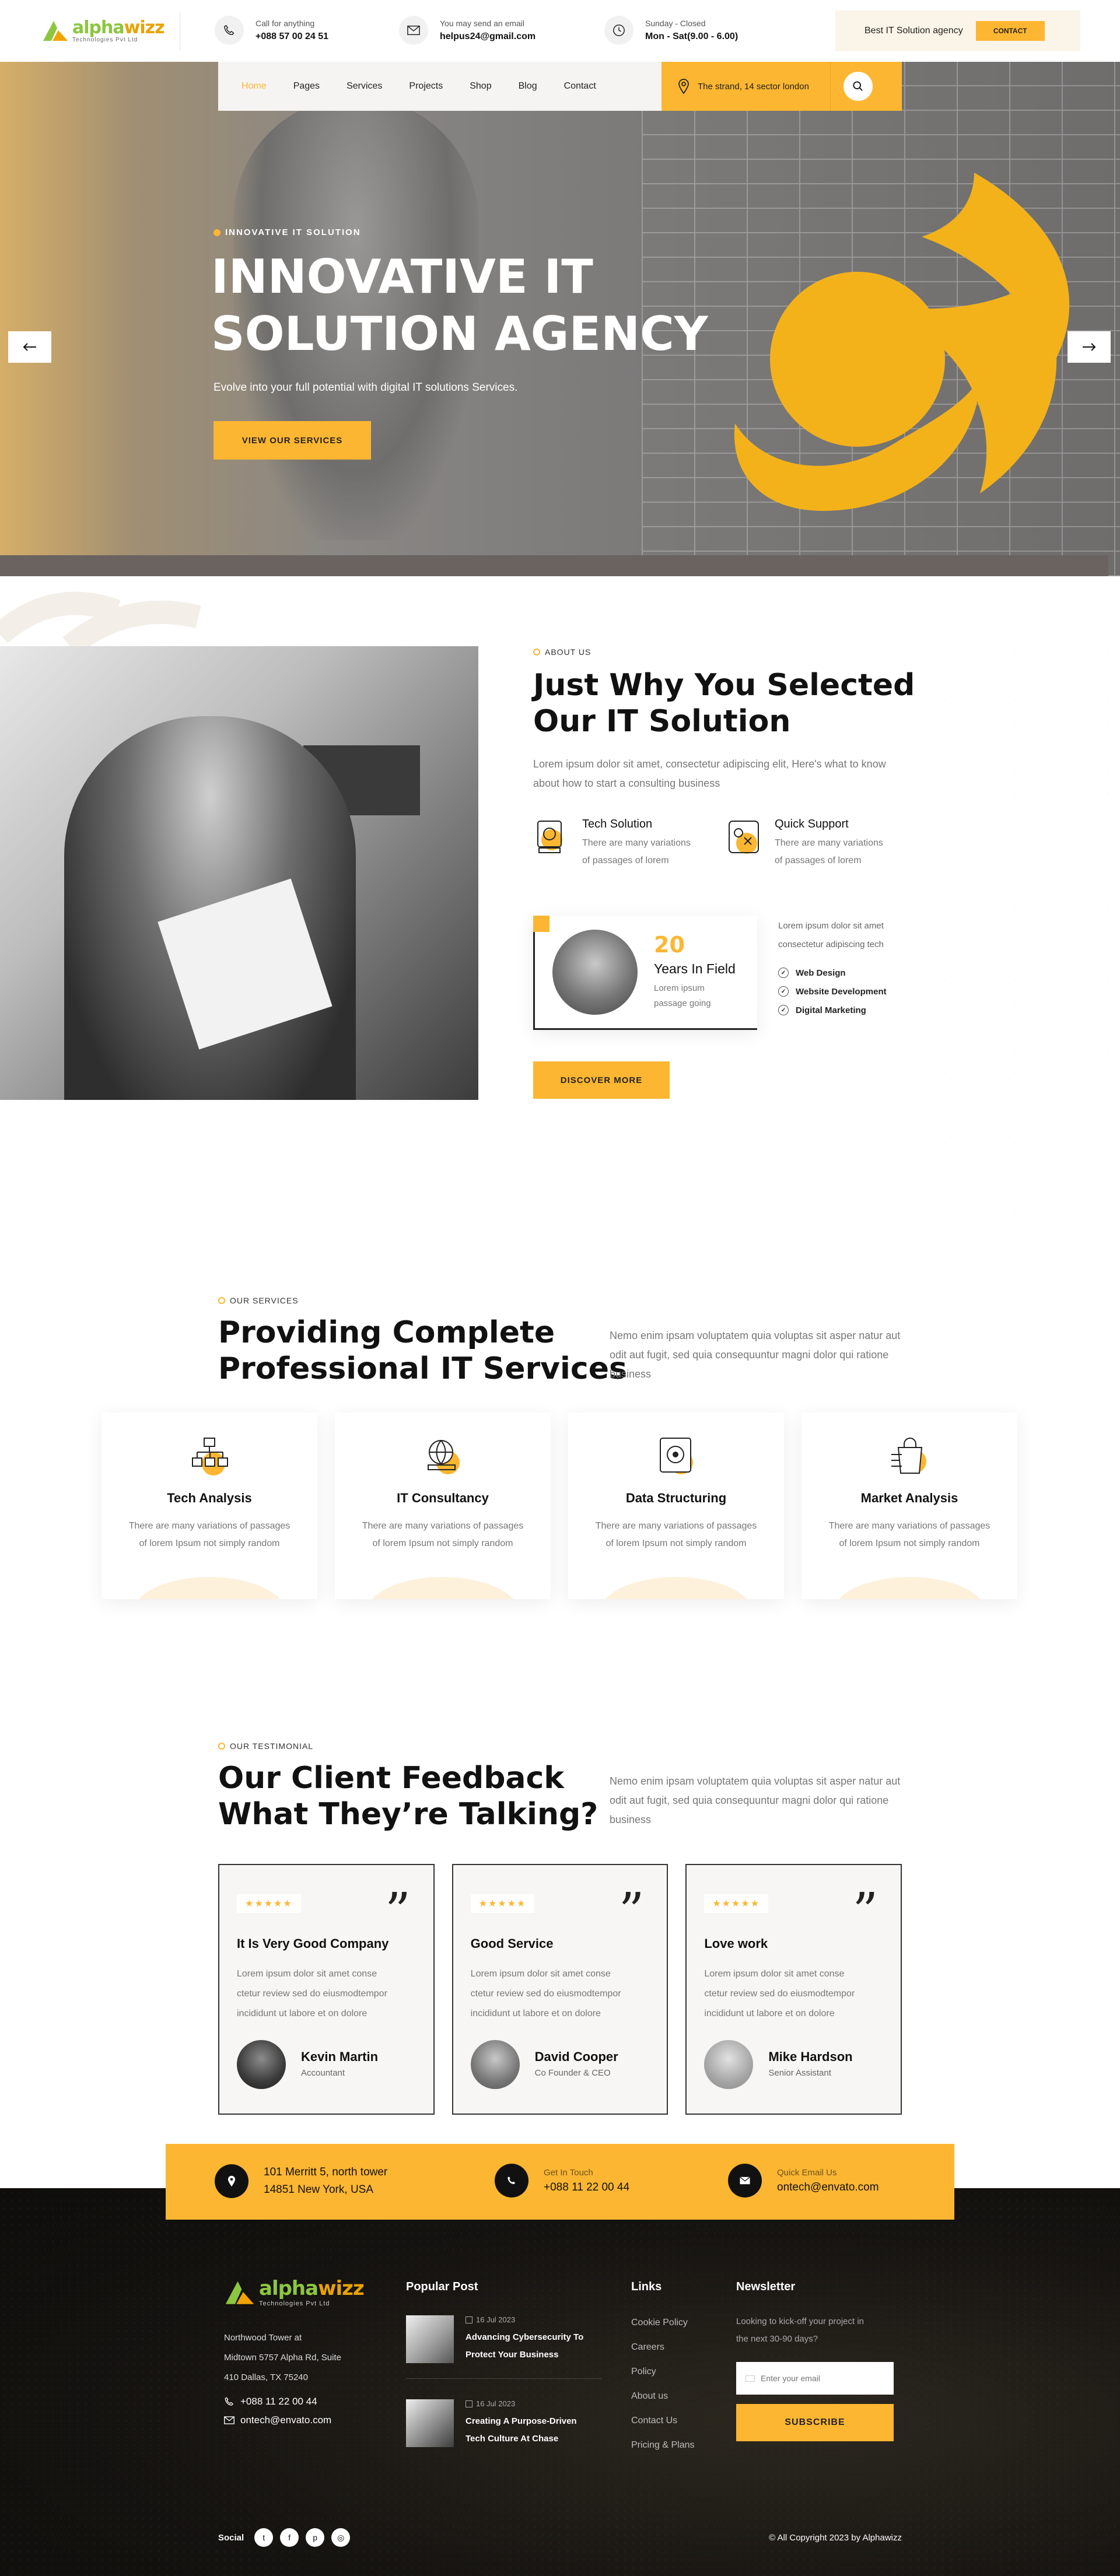 The image size is (1120, 2576). What do you see at coordinates (29, 347) in the screenshot?
I see `prev-slide-button` at bounding box center [29, 347].